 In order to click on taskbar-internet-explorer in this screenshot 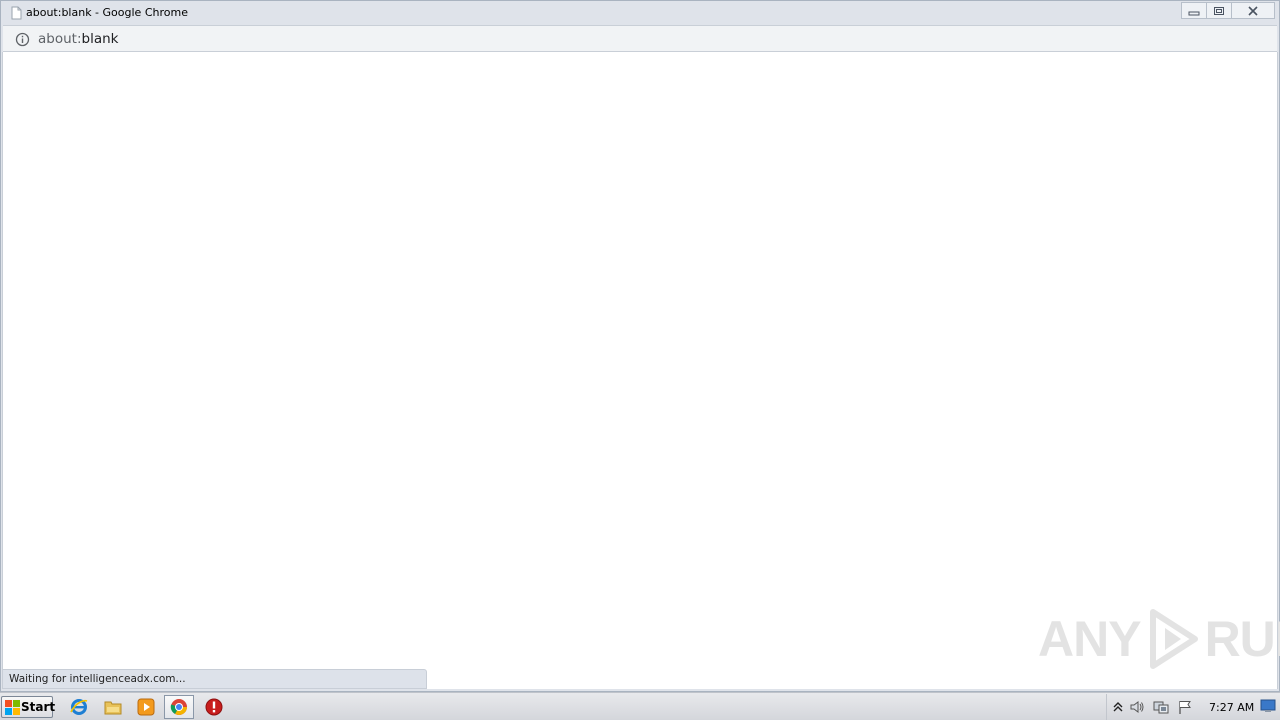, I will do `click(79, 707)`.